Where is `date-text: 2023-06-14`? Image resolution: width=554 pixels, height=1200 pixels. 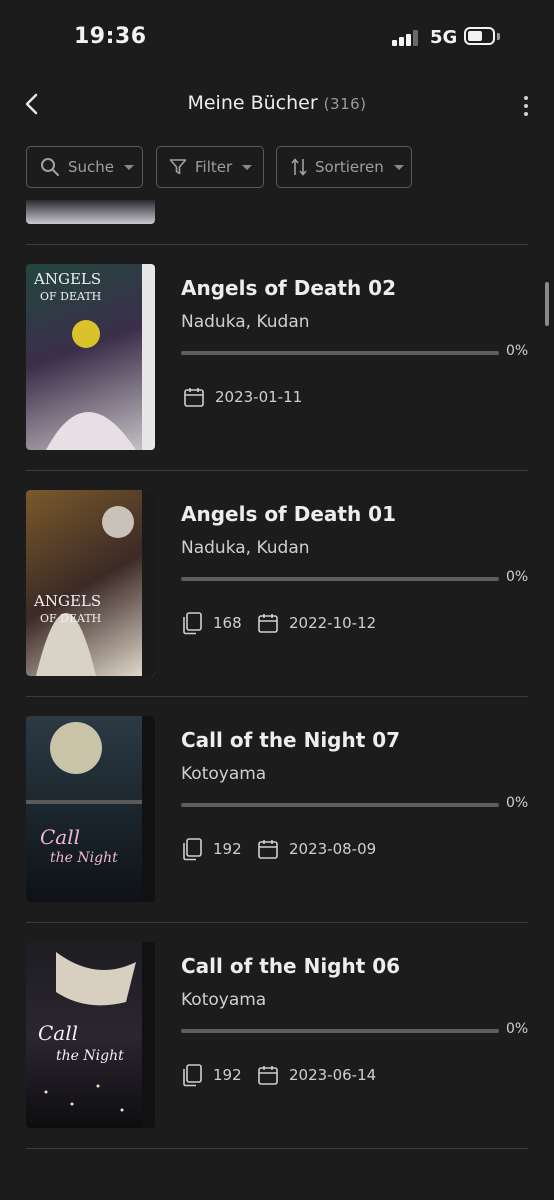 date-text: 2023-06-14 is located at coordinates (333, 1075).